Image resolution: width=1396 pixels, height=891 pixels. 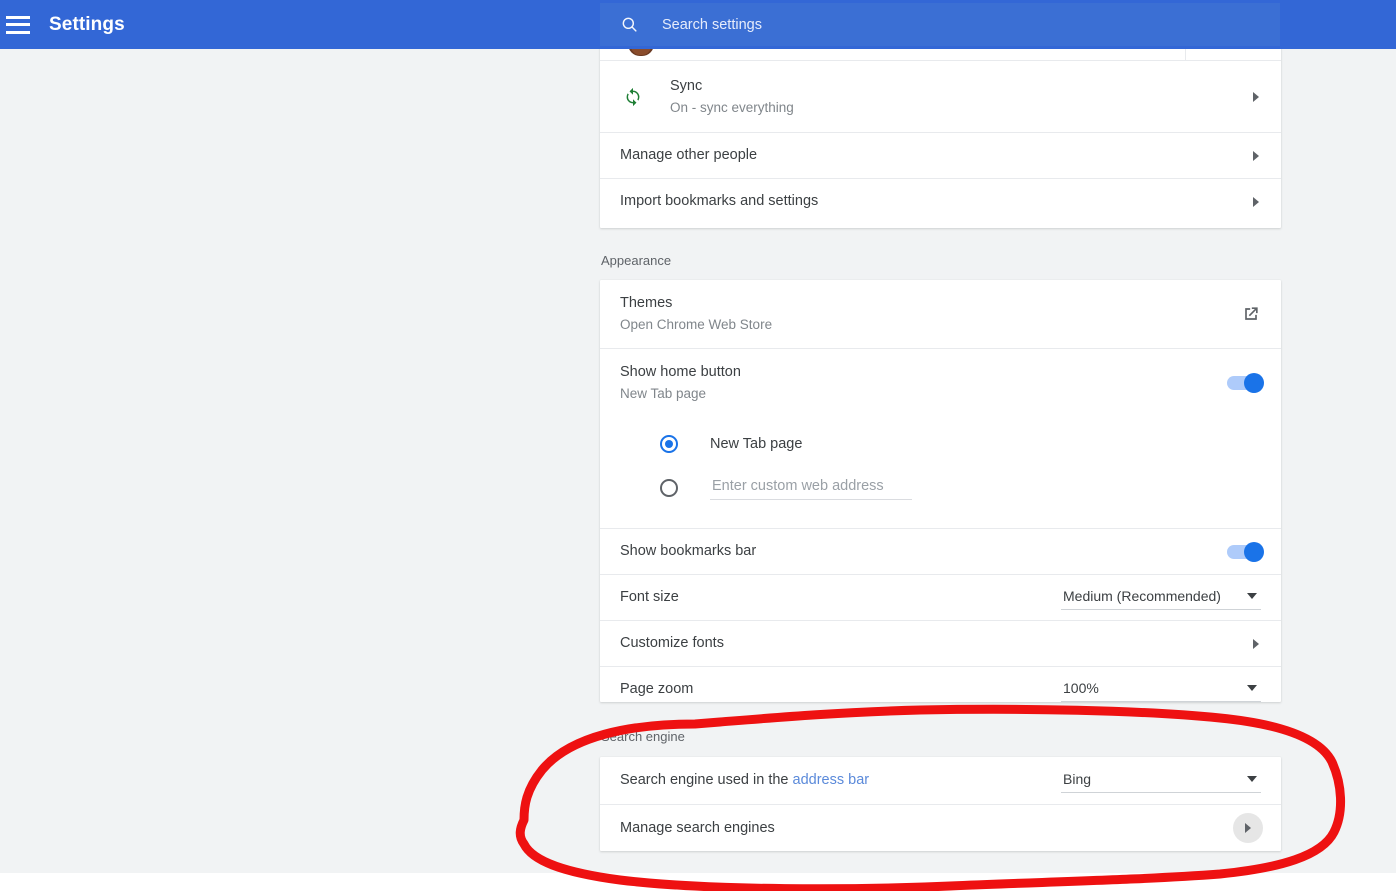 I want to click on home-page-options: New Tab page, so click(x=940, y=472).